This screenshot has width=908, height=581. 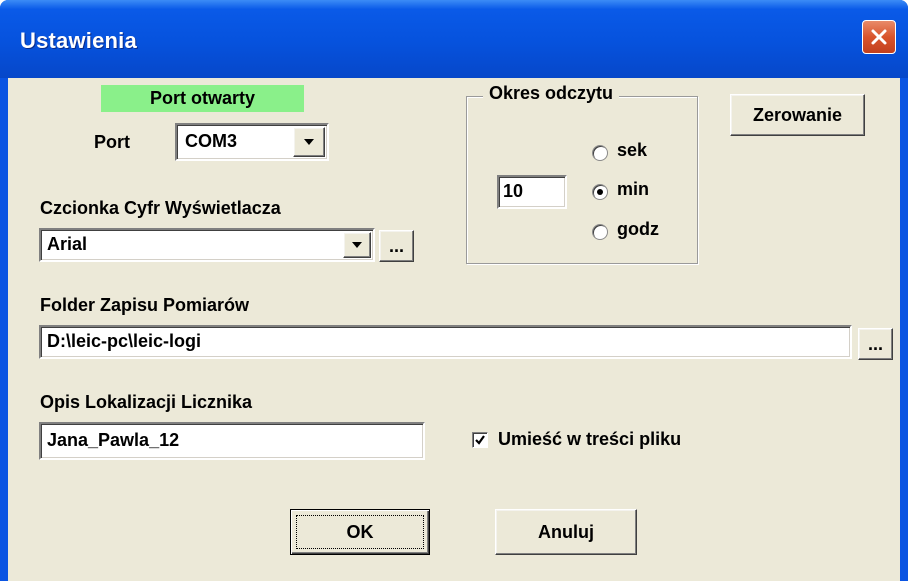 What do you see at coordinates (202, 98) in the screenshot?
I see `port-status-badge: Port otwarty` at bounding box center [202, 98].